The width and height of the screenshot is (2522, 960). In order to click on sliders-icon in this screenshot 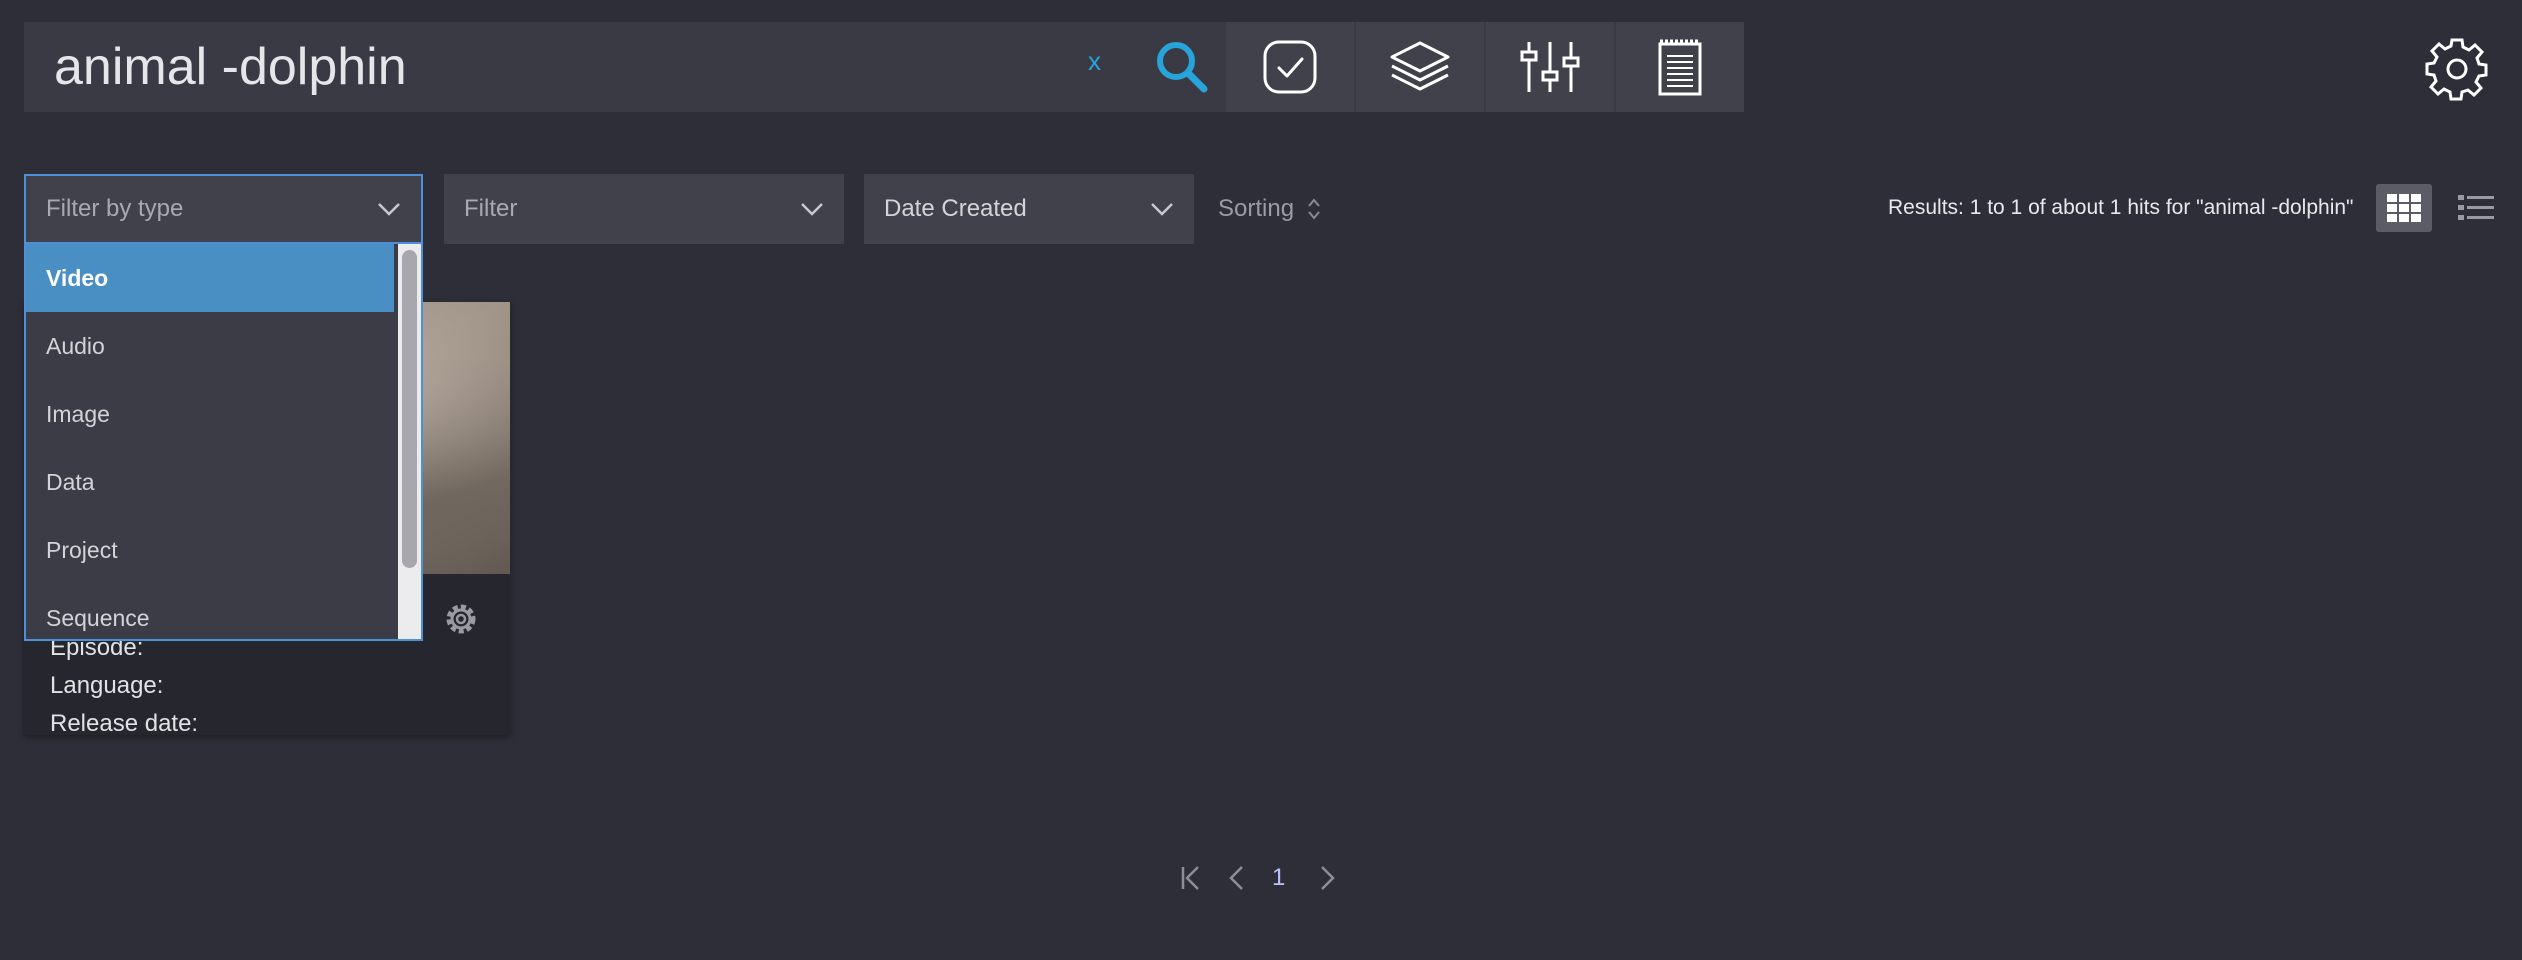, I will do `click(1550, 67)`.